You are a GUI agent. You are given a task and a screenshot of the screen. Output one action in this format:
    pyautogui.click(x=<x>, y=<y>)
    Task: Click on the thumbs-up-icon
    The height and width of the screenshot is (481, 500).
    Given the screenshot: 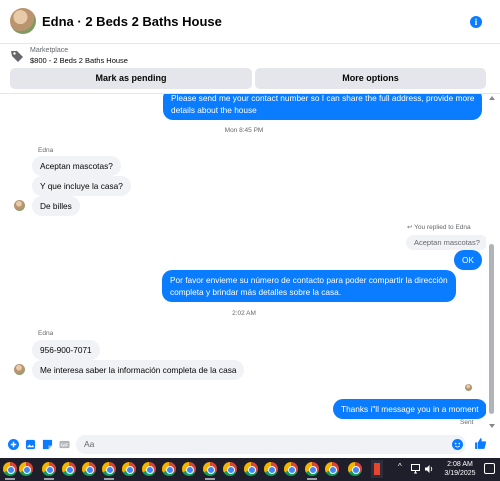 What is the action you would take?
    pyautogui.click(x=480, y=443)
    